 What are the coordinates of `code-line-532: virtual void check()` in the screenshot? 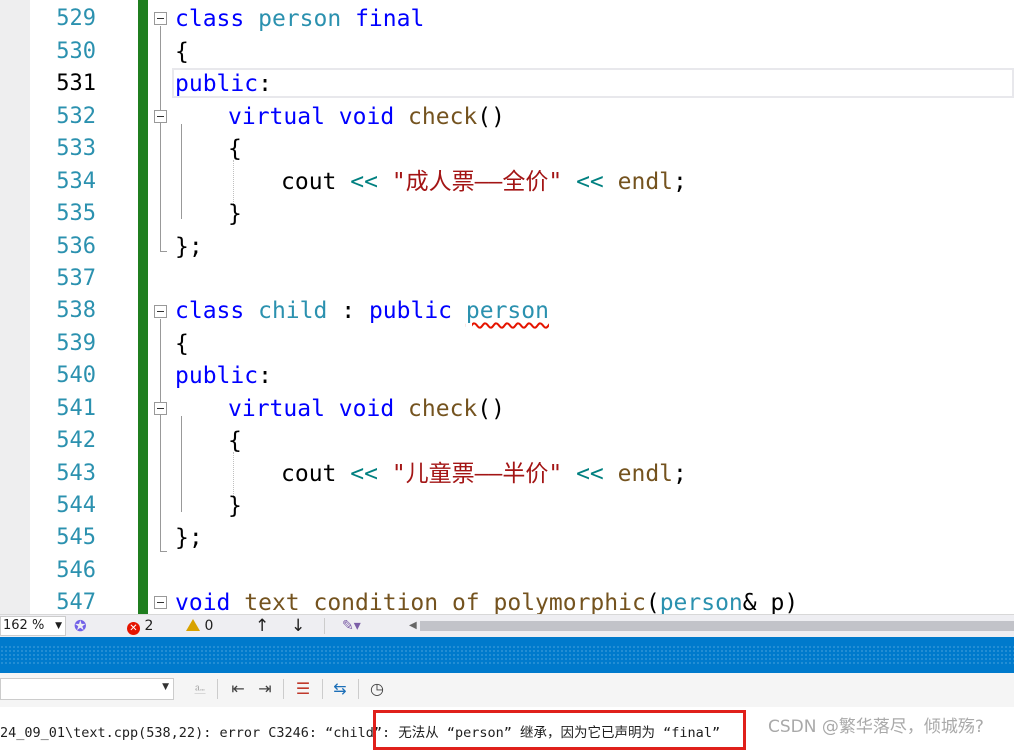 It's located at (366, 117).